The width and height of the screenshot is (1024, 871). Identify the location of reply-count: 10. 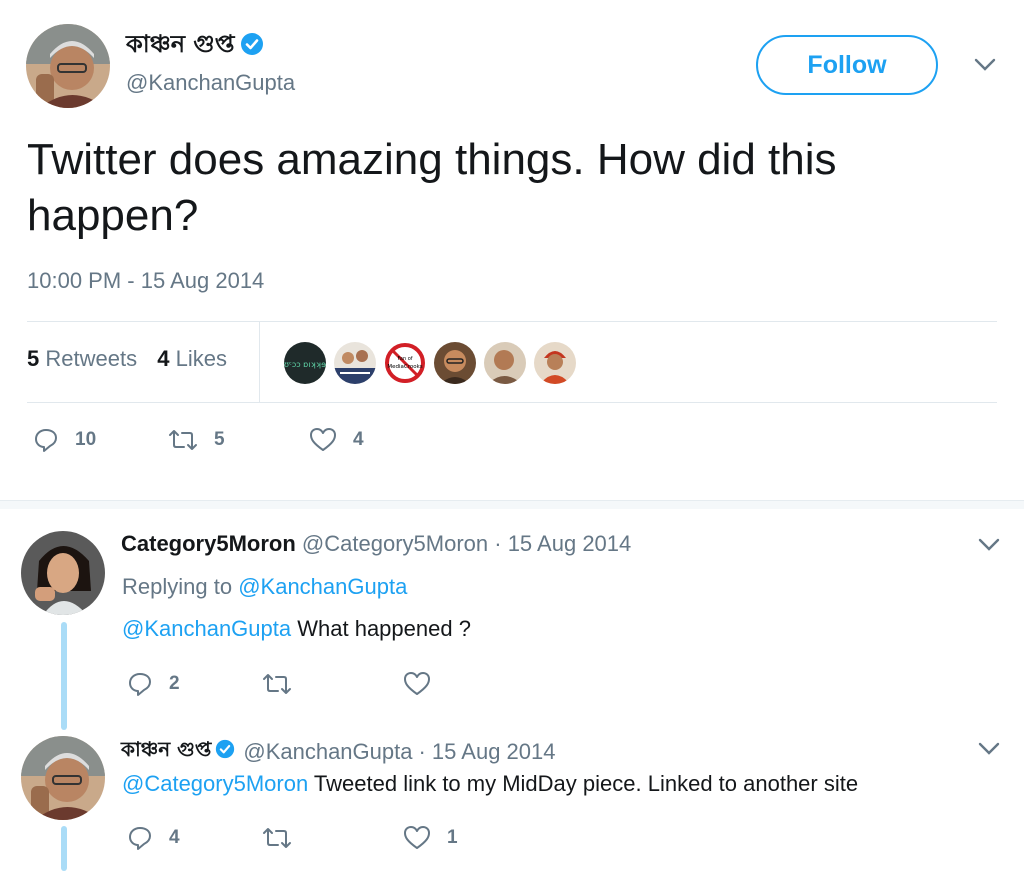
(86, 439).